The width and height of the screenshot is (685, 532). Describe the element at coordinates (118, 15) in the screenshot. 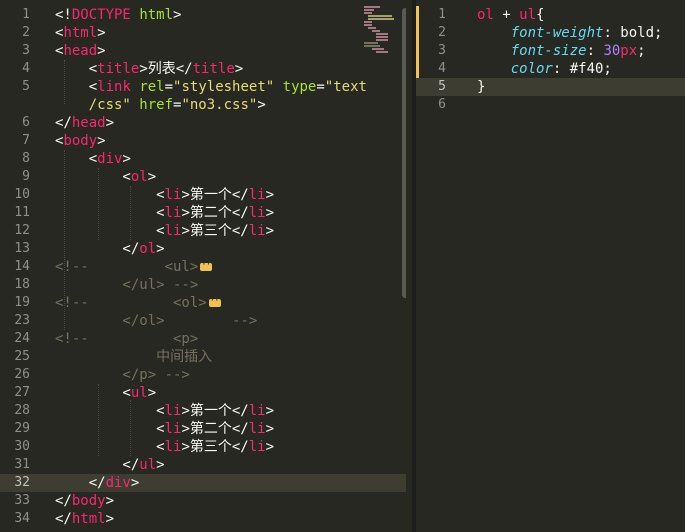

I see `code-line: <!DOCTYPE html>` at that location.